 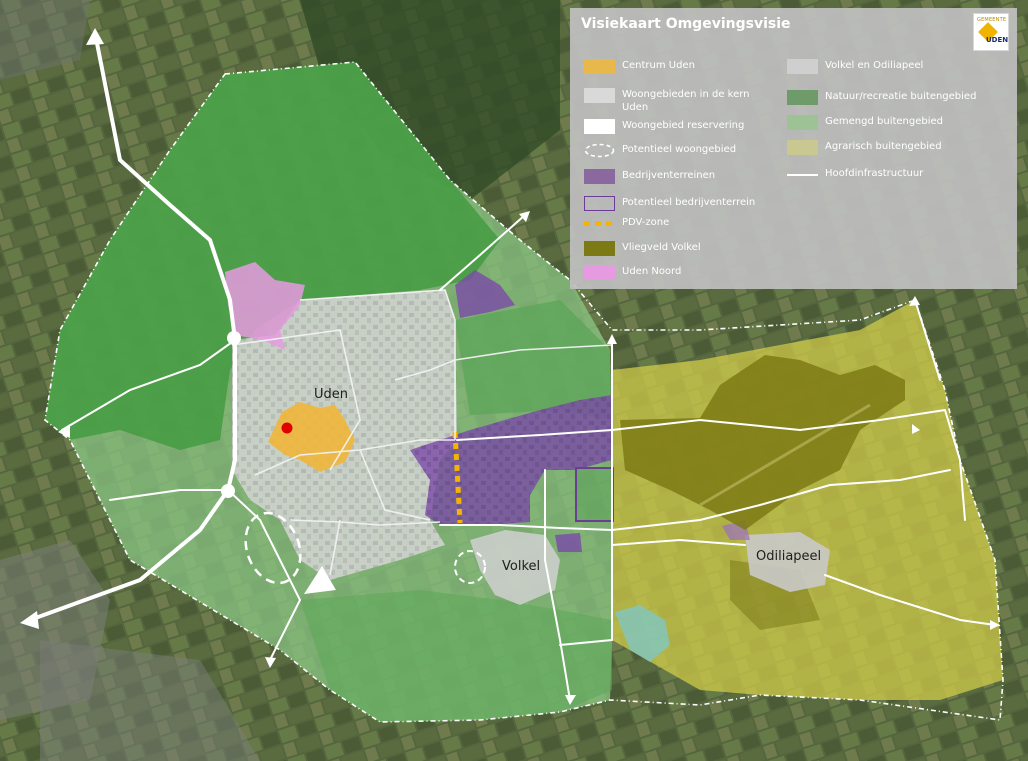 I want to click on legend-label: Agrarisch buitengebied, so click(x=883, y=146).